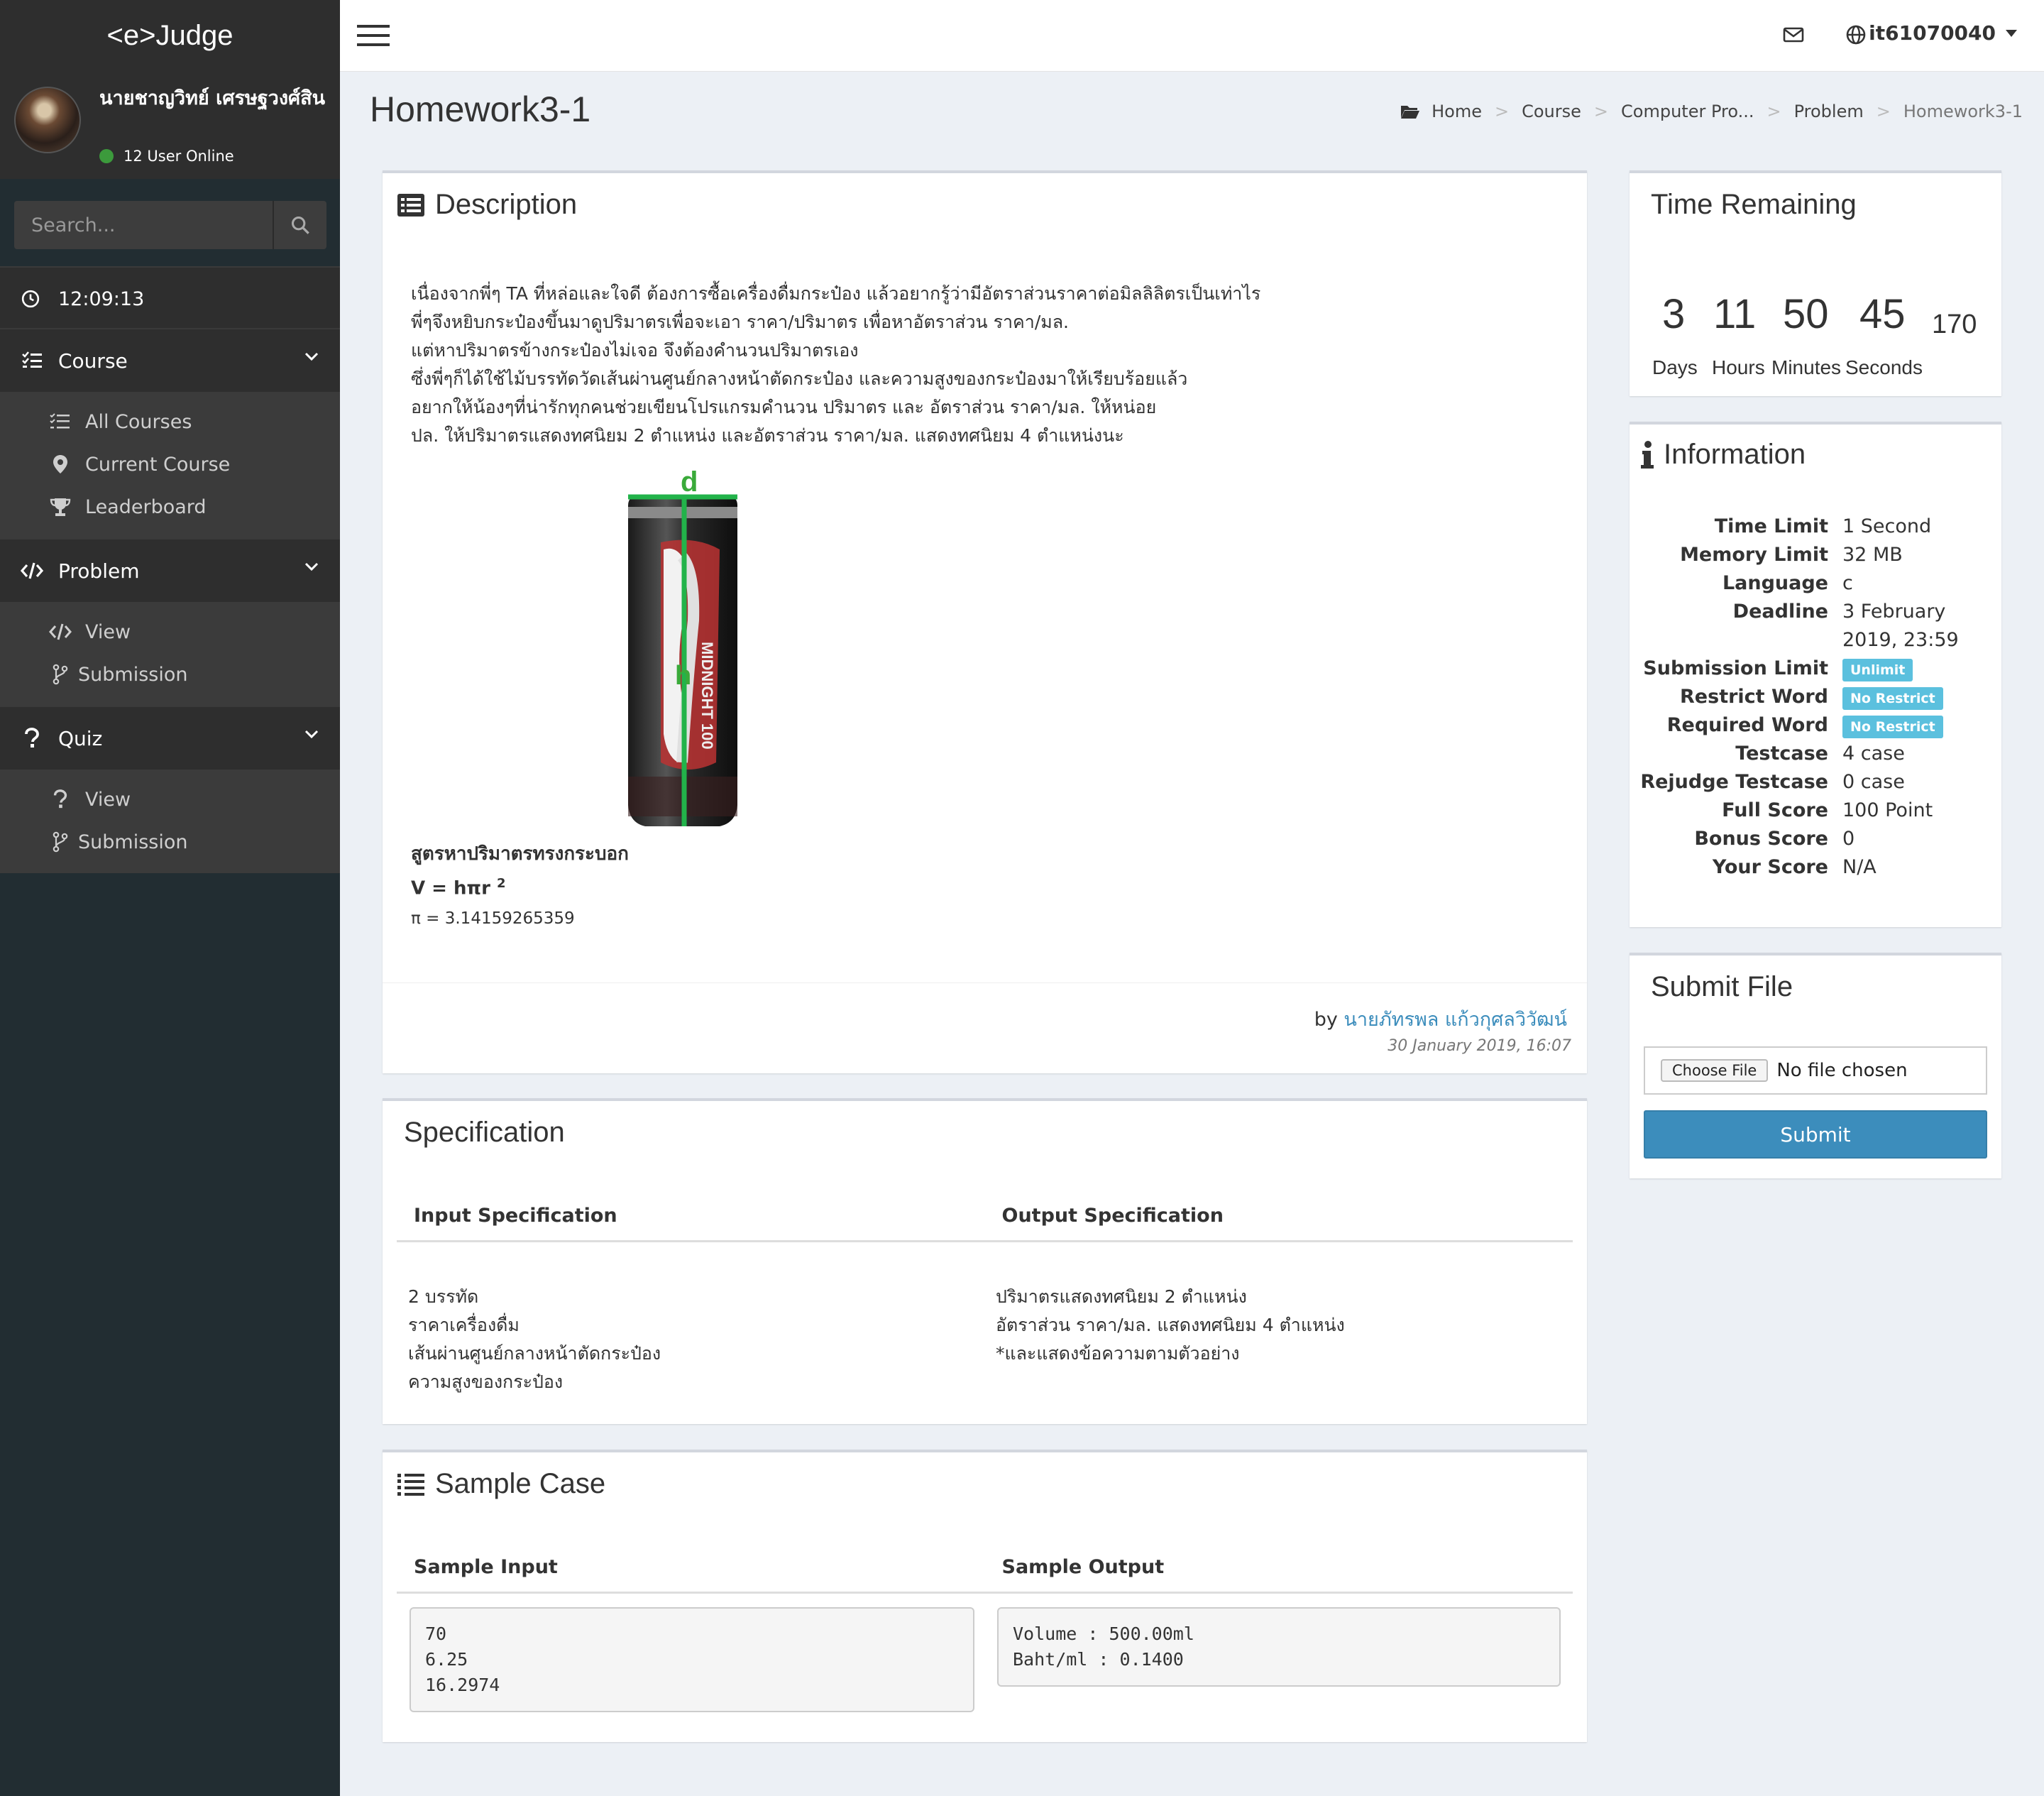  Describe the element at coordinates (166, 157) in the screenshot. I see `online-status: 12 User Online` at that location.